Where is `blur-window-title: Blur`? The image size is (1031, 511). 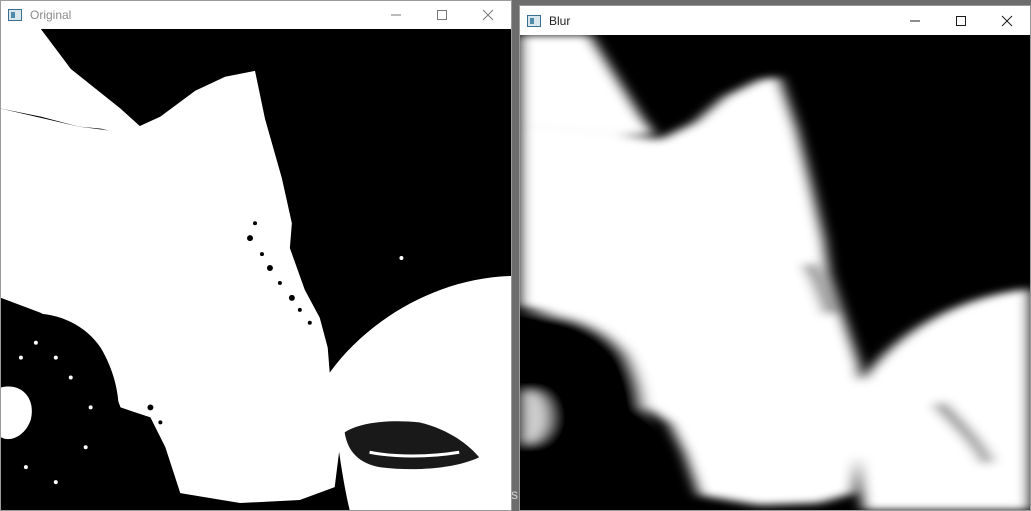 blur-window-title: Blur is located at coordinates (560, 20).